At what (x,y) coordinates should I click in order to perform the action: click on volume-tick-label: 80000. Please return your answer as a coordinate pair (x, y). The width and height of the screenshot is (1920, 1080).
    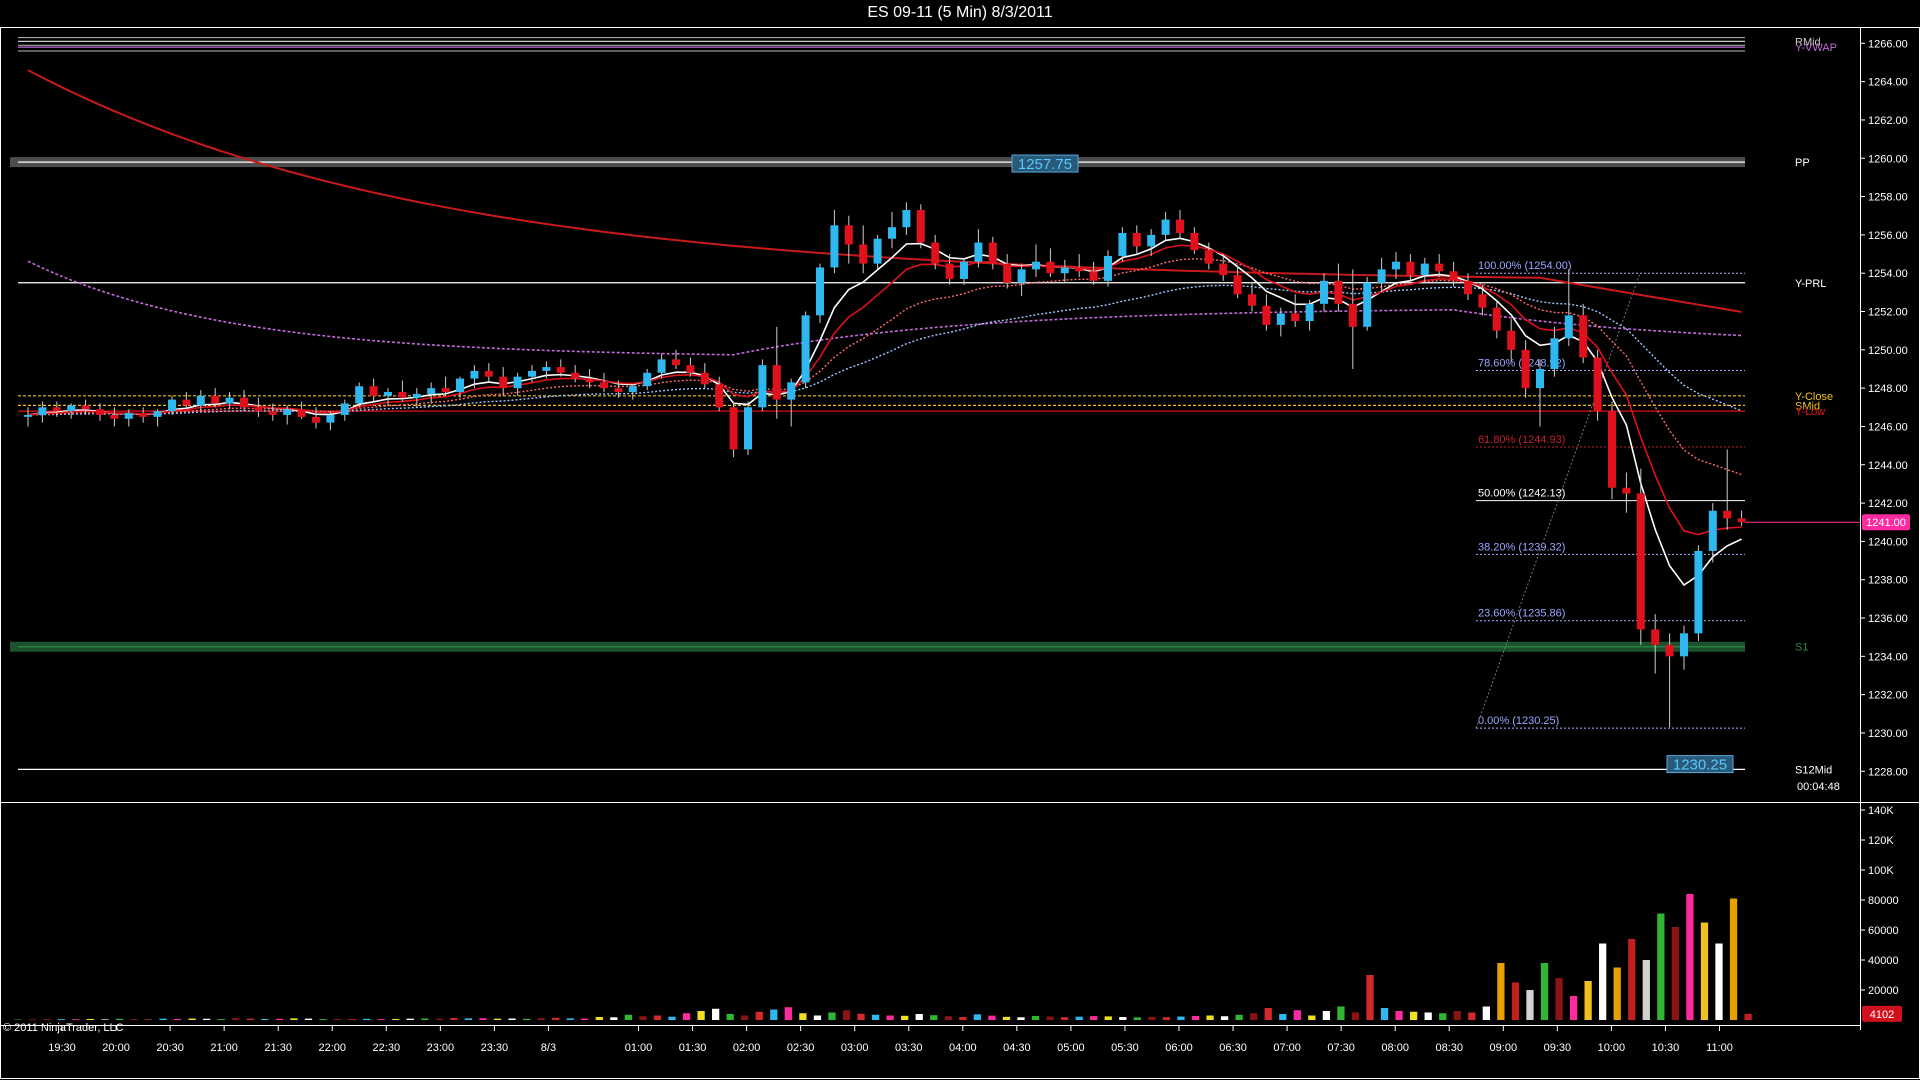
    Looking at the image, I should click on (1883, 901).